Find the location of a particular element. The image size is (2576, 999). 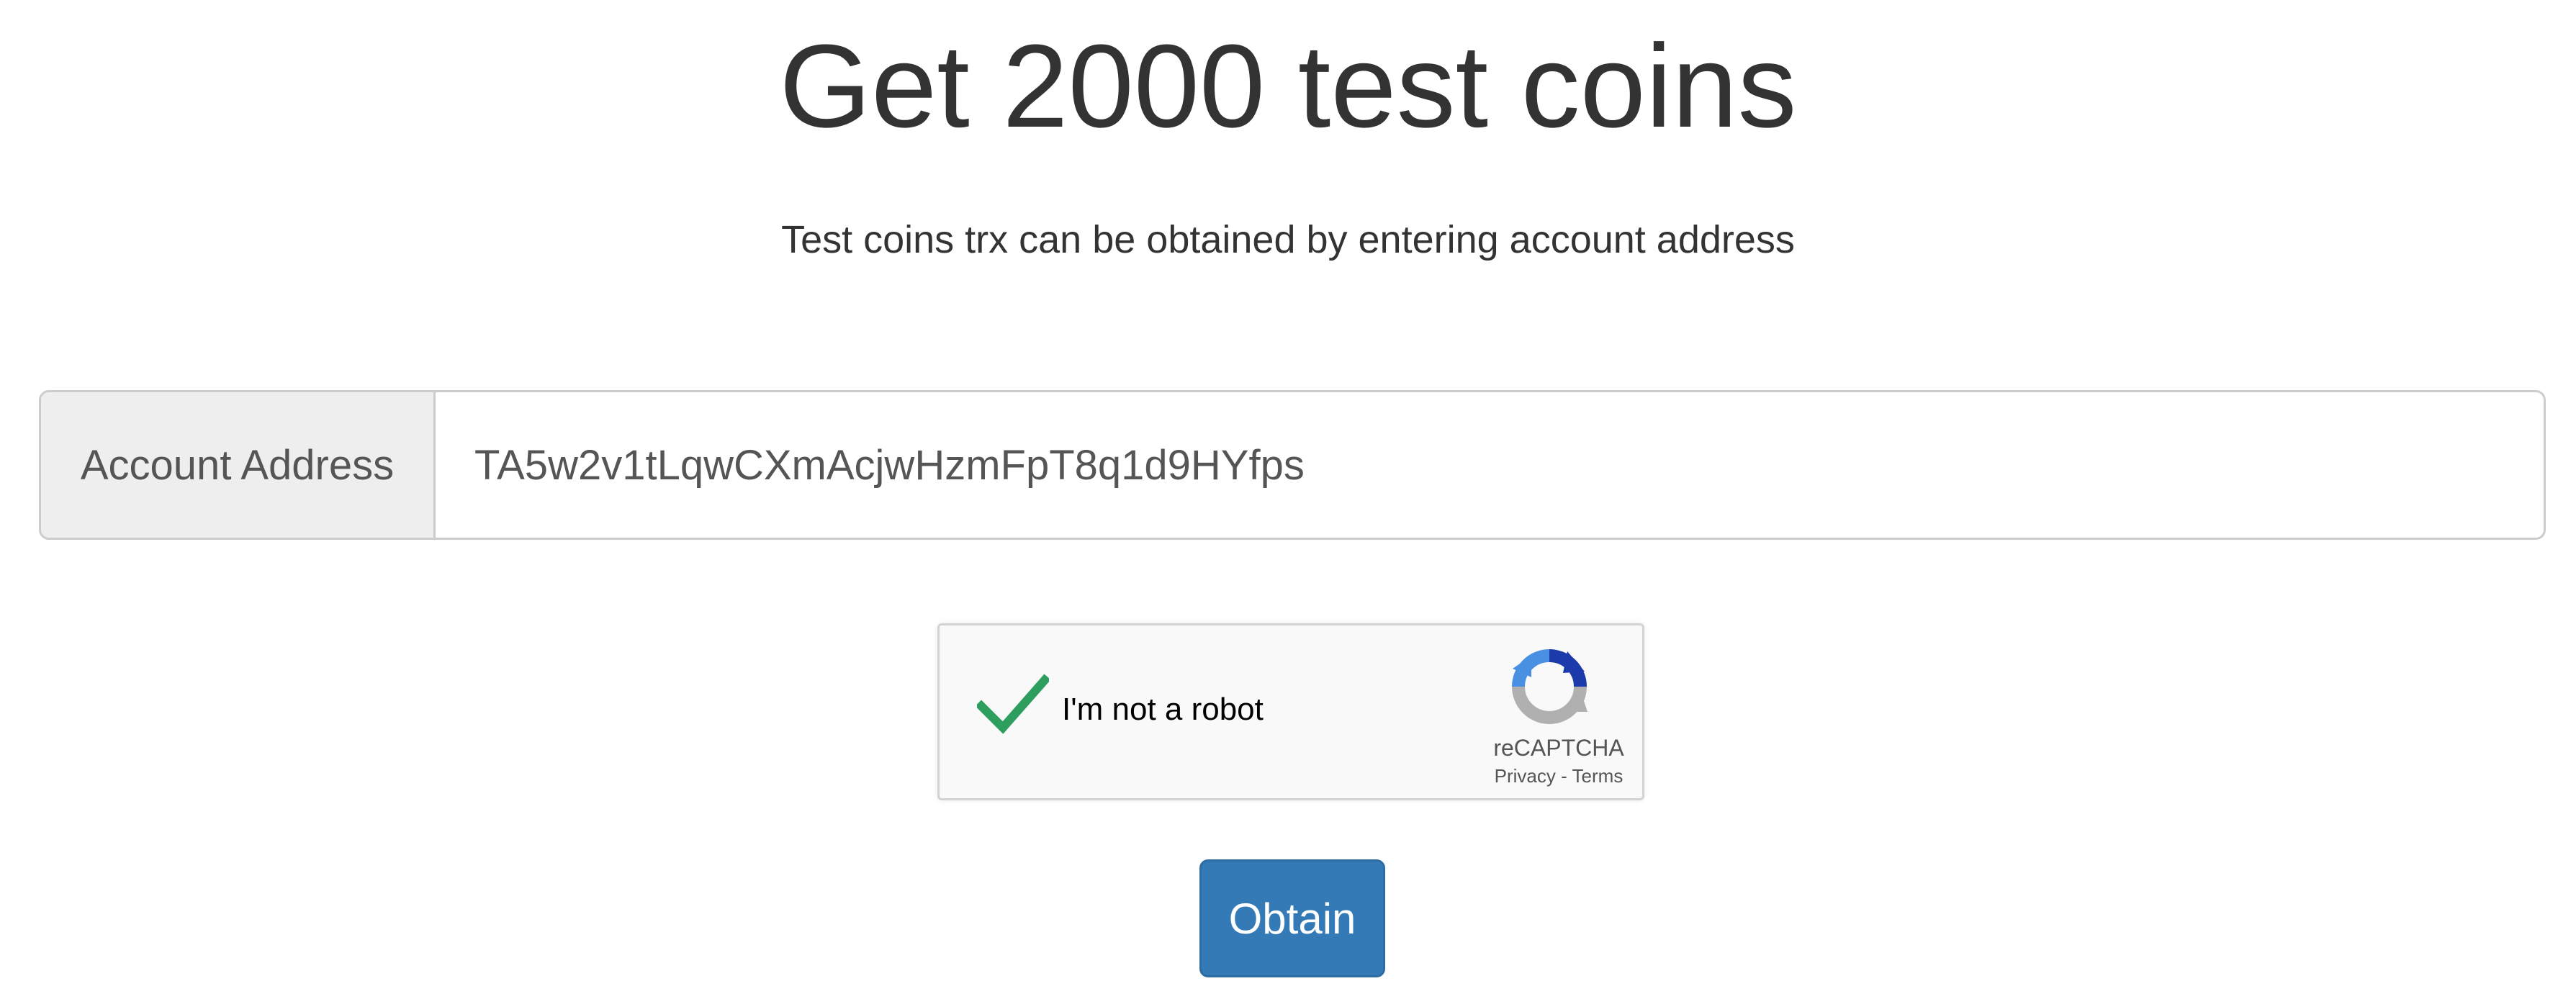

terms-link: Terms is located at coordinates (1597, 776).